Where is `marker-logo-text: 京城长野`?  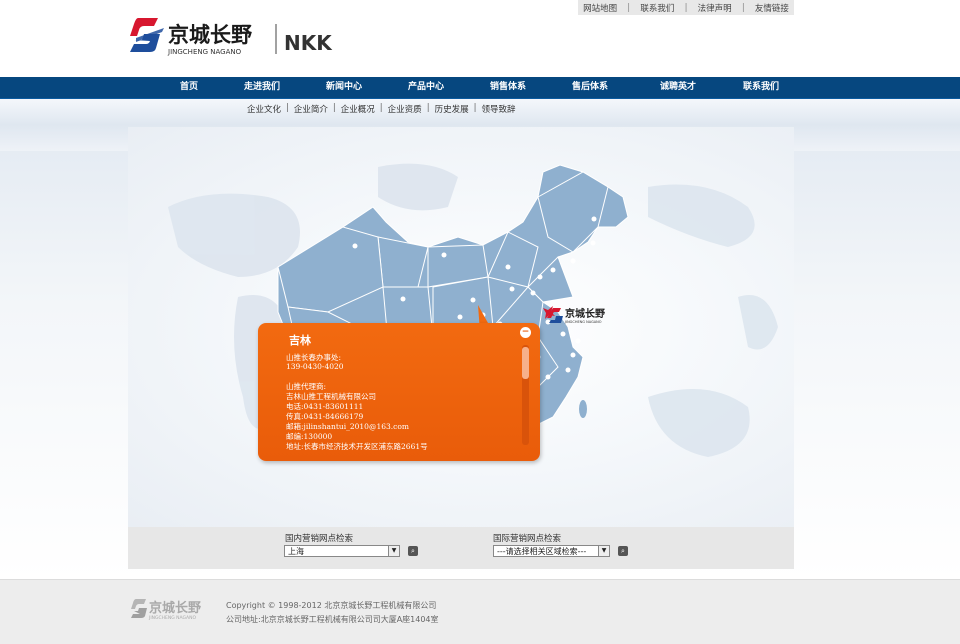
marker-logo-text: 京城长野 is located at coordinates (585, 313).